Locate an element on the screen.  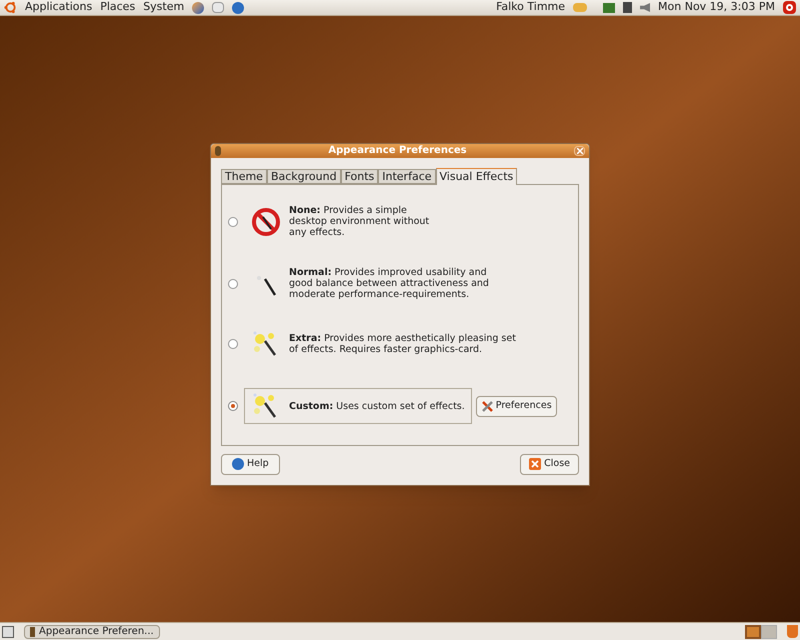
power-icon is located at coordinates (789, 7).